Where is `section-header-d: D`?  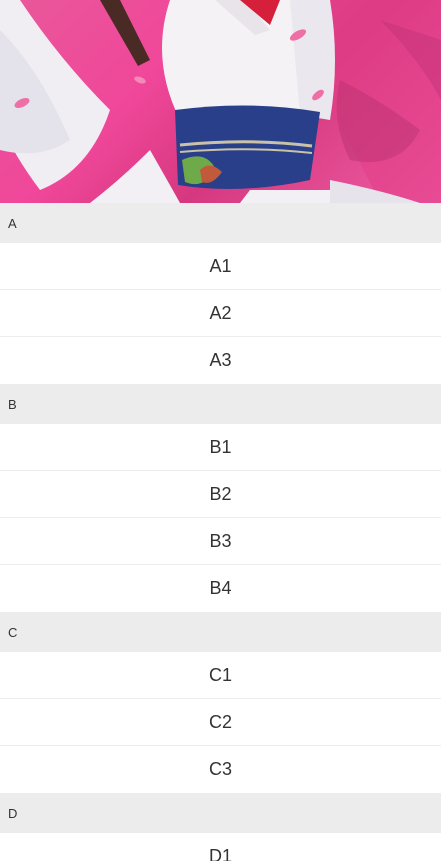 section-header-d: D is located at coordinates (220, 813).